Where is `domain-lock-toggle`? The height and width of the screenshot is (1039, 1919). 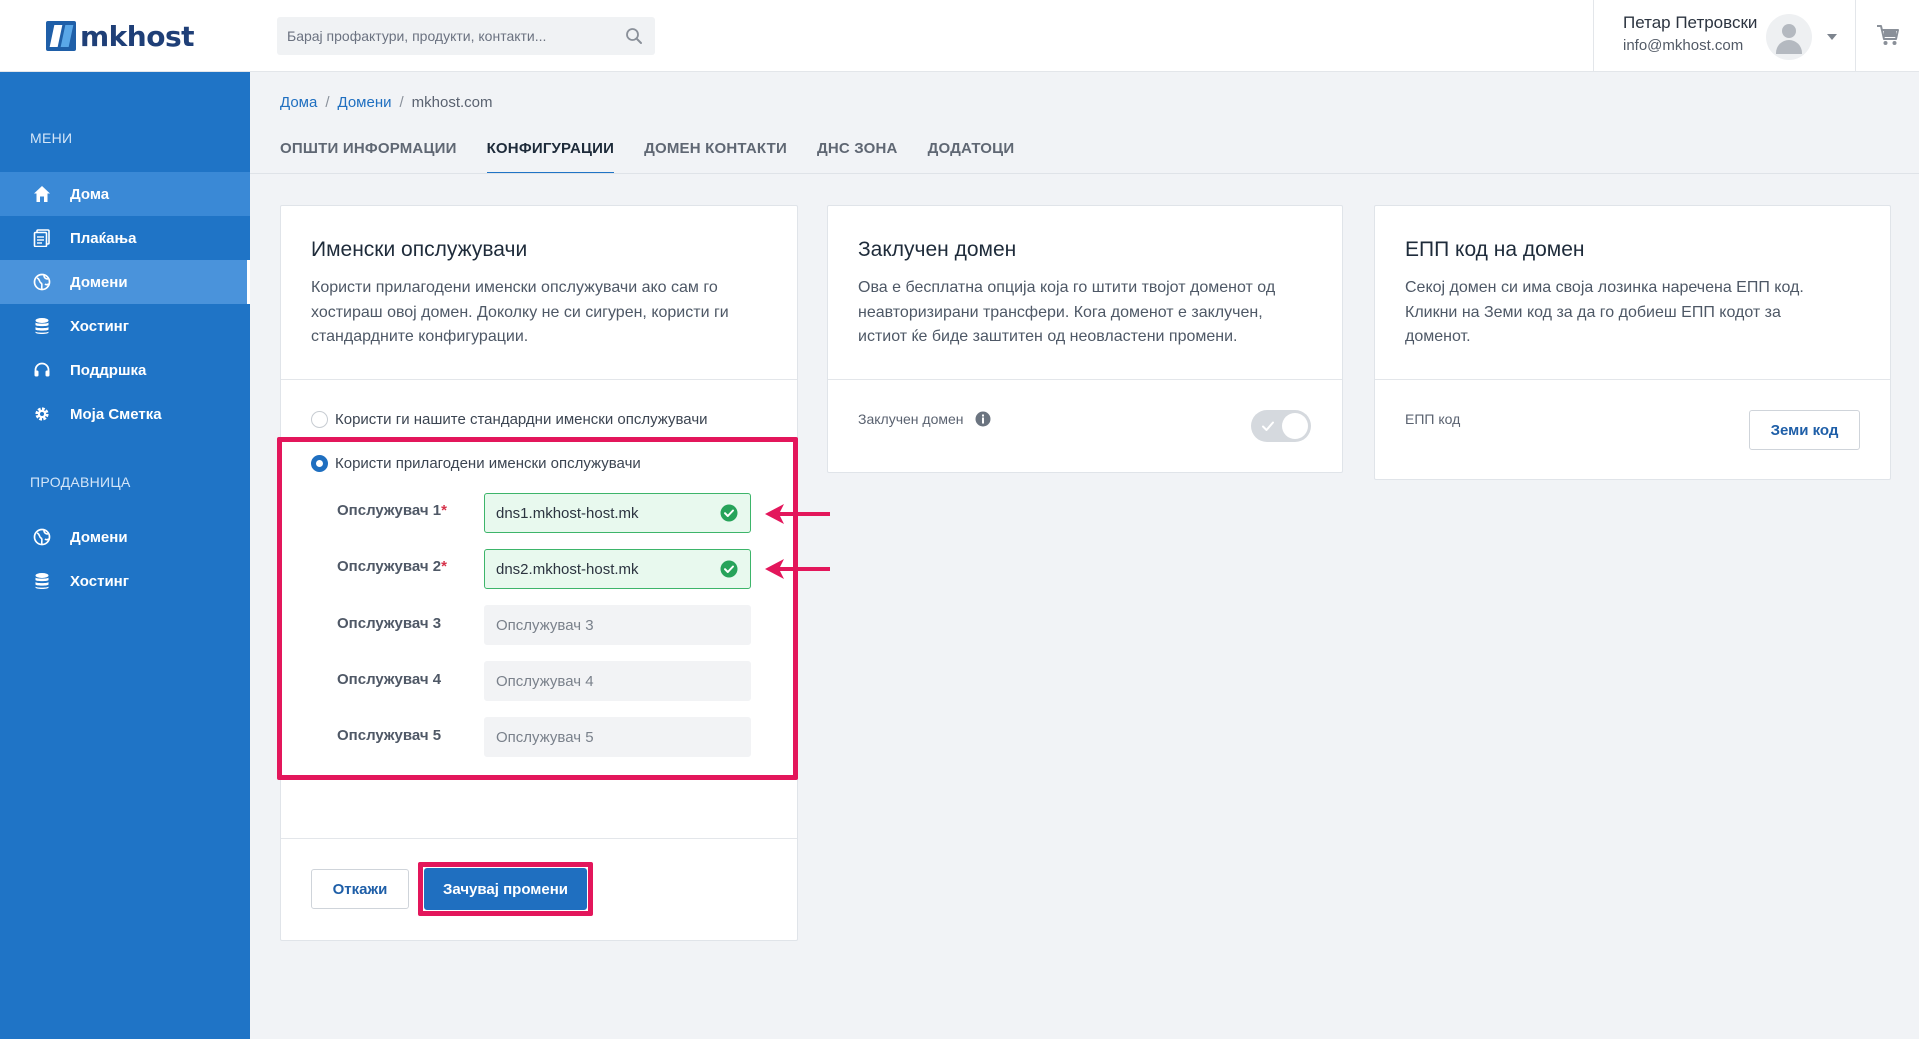 domain-lock-toggle is located at coordinates (1281, 426).